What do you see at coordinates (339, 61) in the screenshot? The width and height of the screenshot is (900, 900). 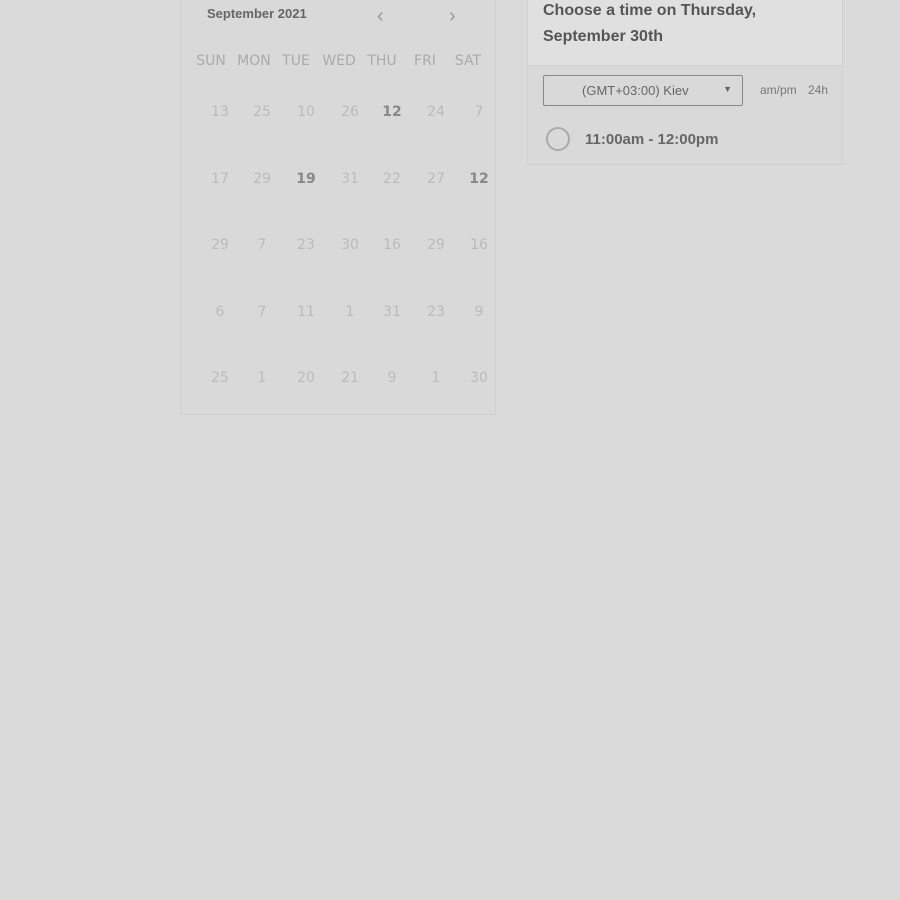 I see `weekday-header: WED` at bounding box center [339, 61].